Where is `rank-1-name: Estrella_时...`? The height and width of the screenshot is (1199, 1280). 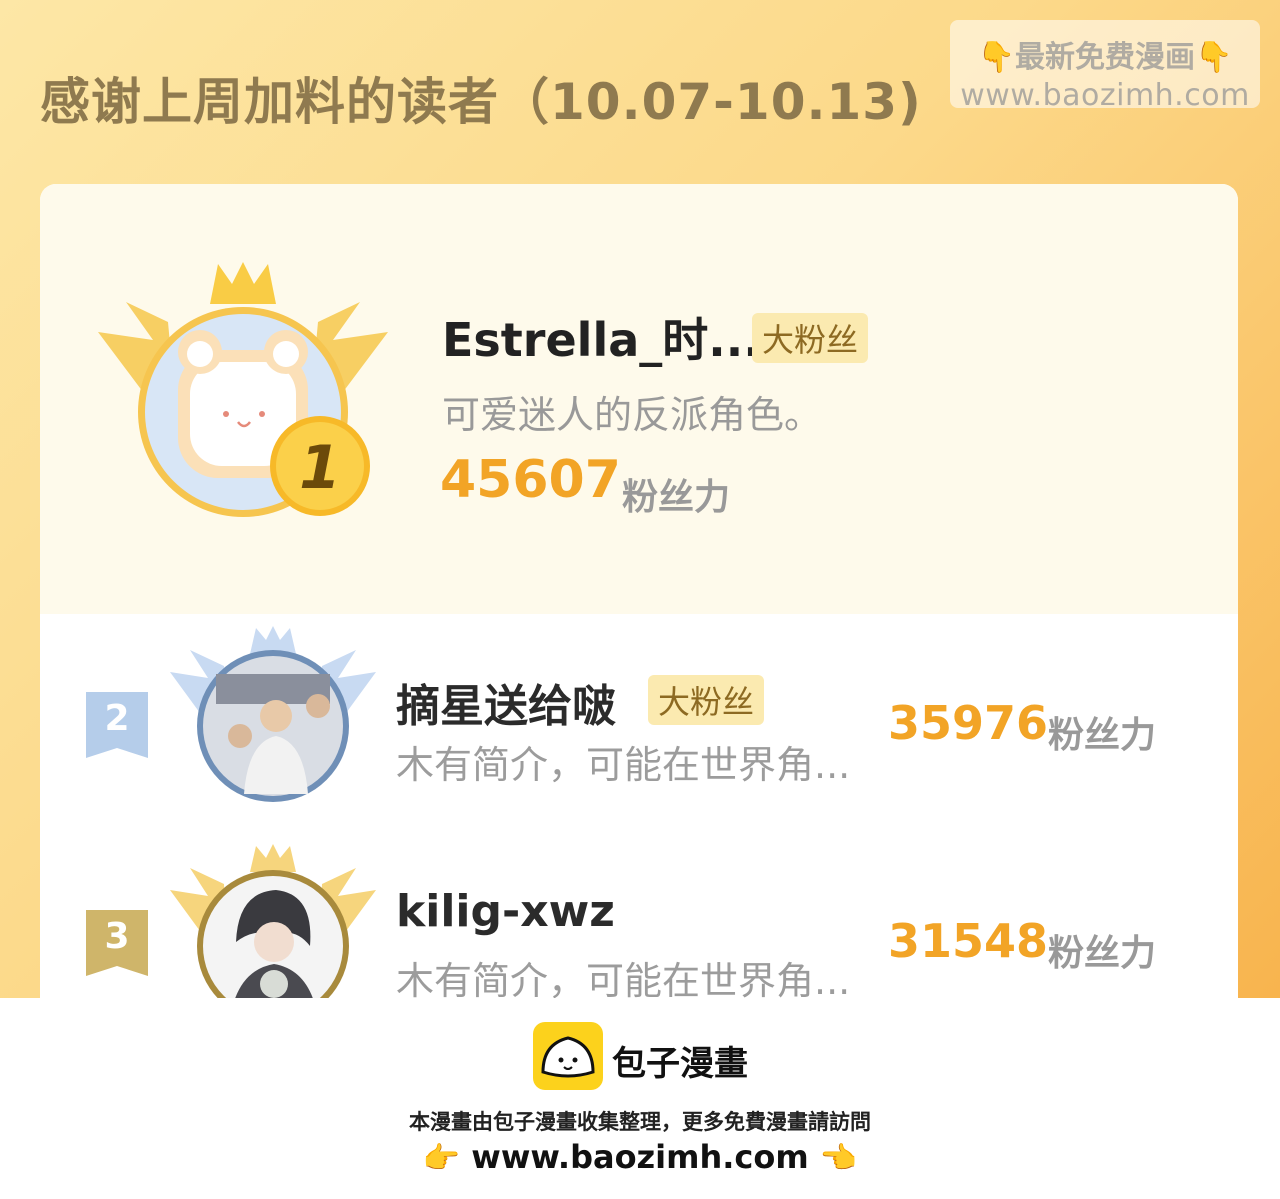
rank-1-name: Estrella_时... is located at coordinates (601, 337).